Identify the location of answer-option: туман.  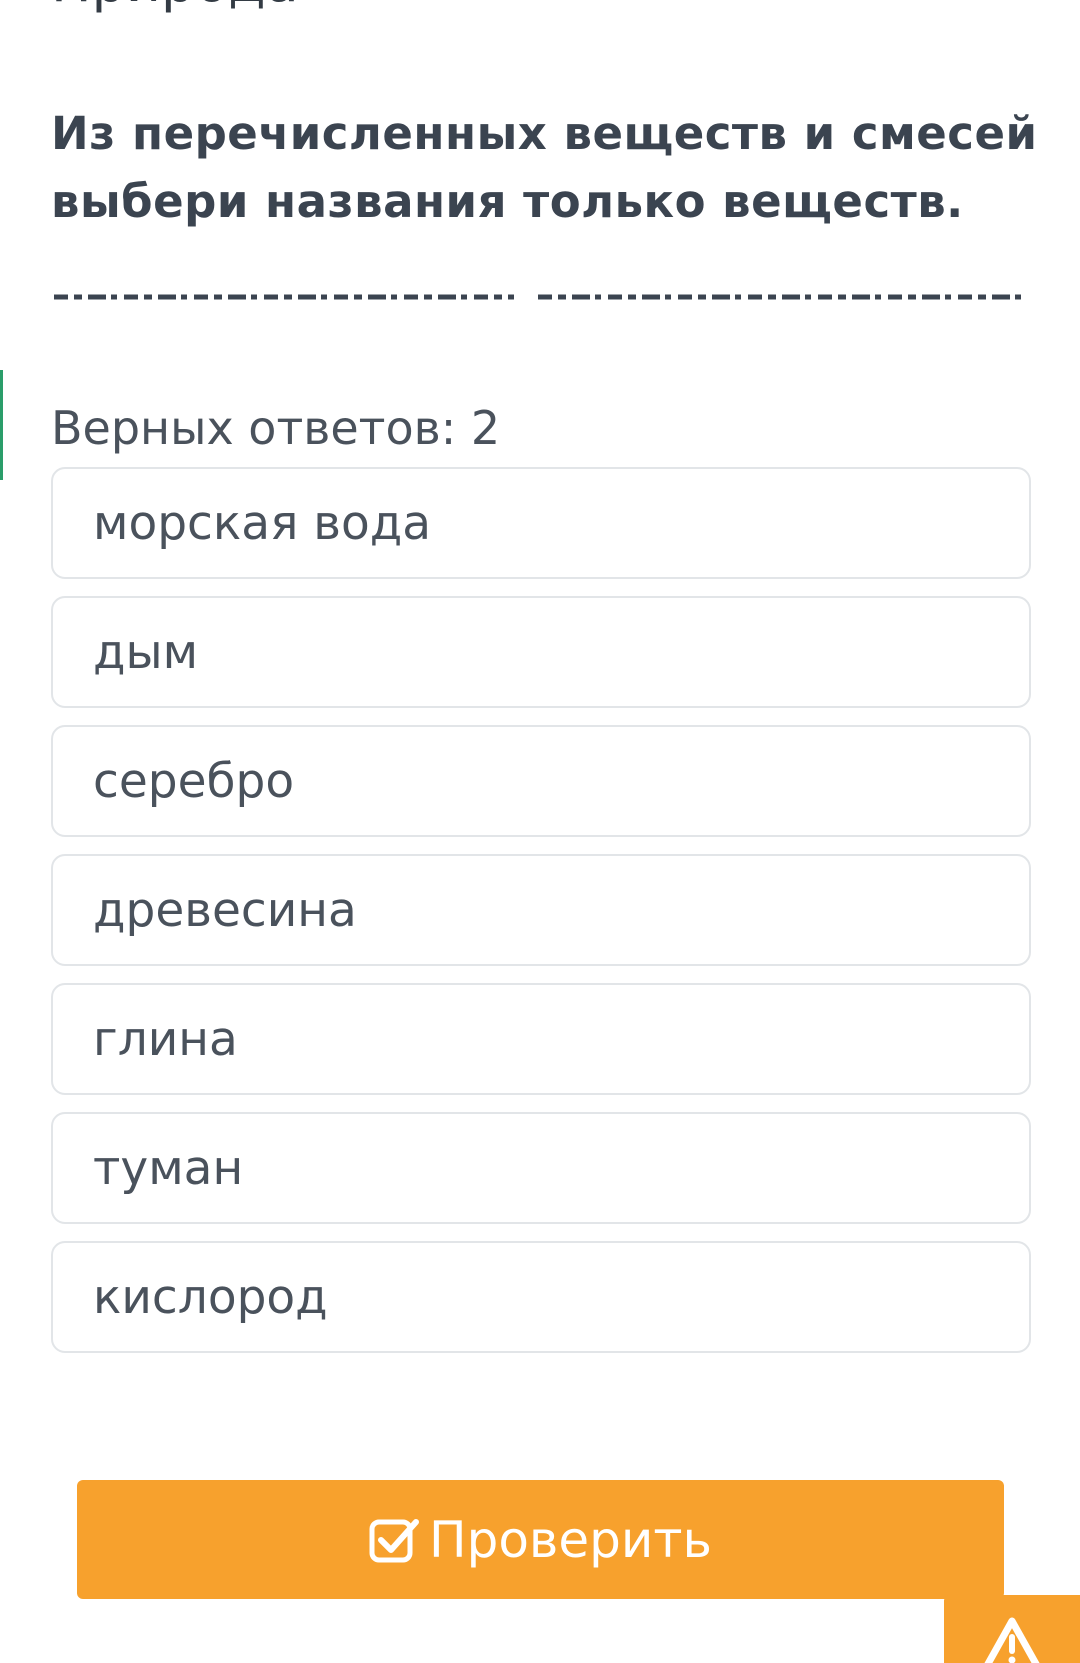
(541, 1168).